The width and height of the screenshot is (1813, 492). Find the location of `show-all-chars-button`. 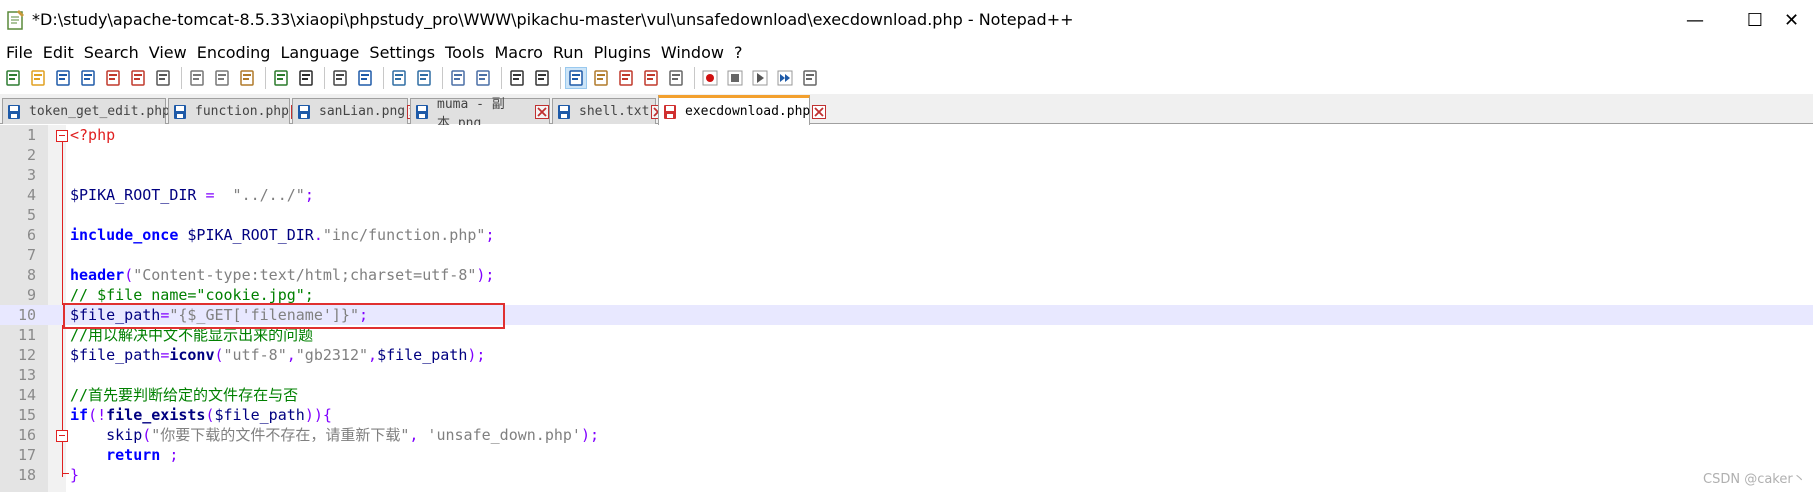

show-all-chars-button is located at coordinates (542, 78).